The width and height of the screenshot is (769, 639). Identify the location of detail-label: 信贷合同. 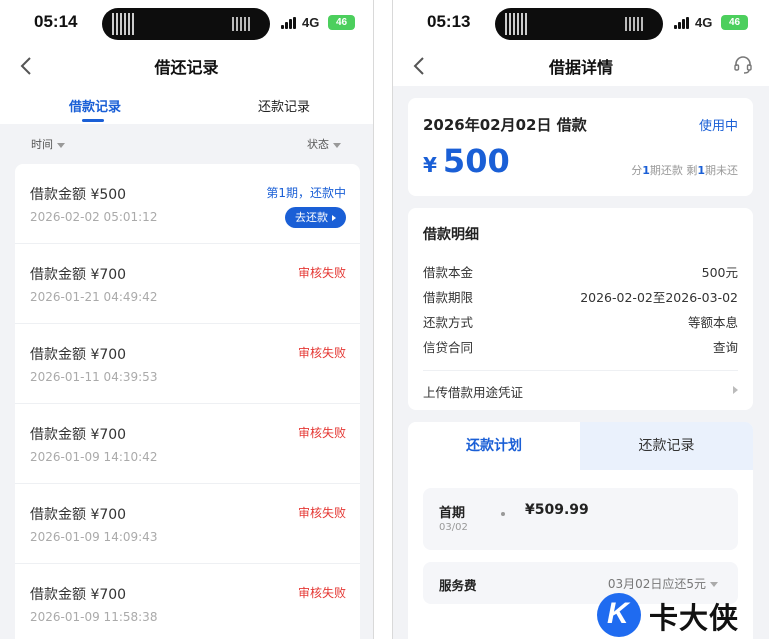
(448, 347).